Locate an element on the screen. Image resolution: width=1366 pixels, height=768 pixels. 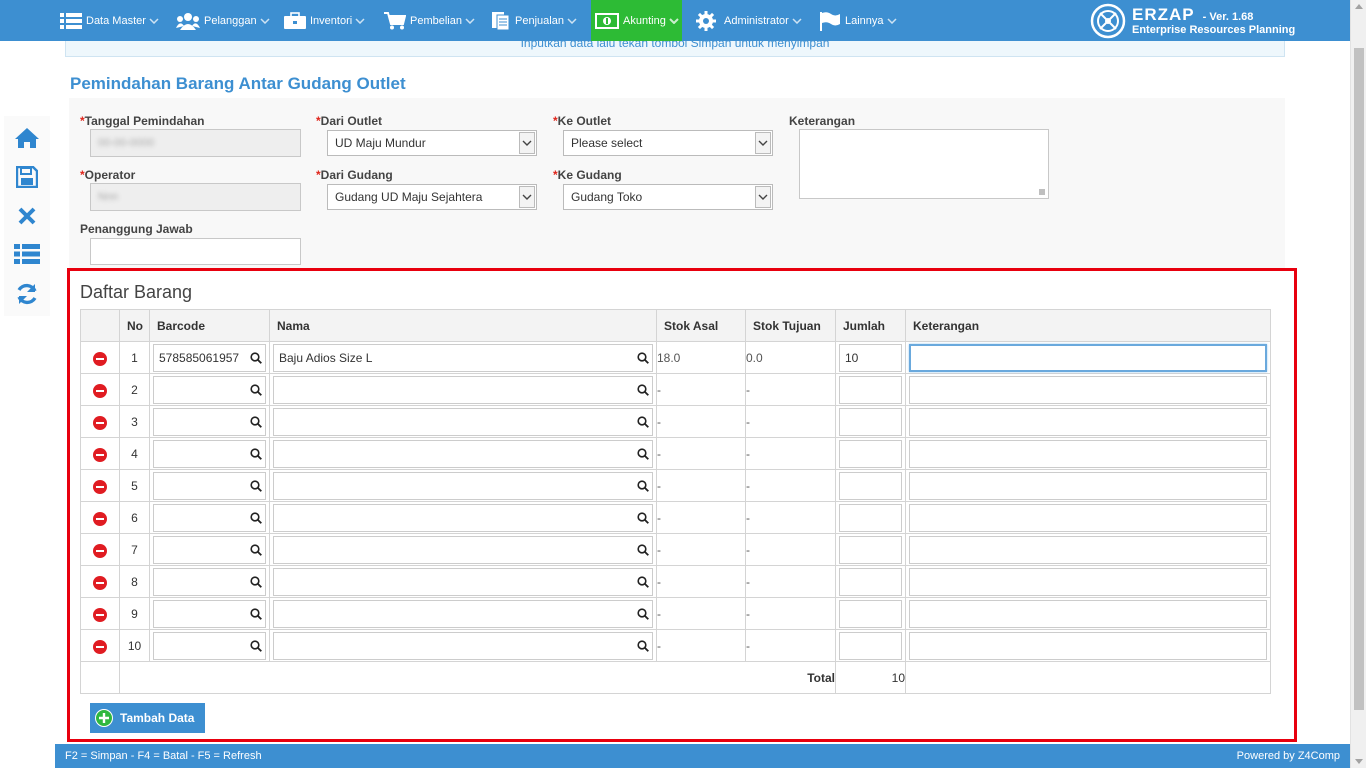
barcode-input: 578585061957 is located at coordinates (209, 357).